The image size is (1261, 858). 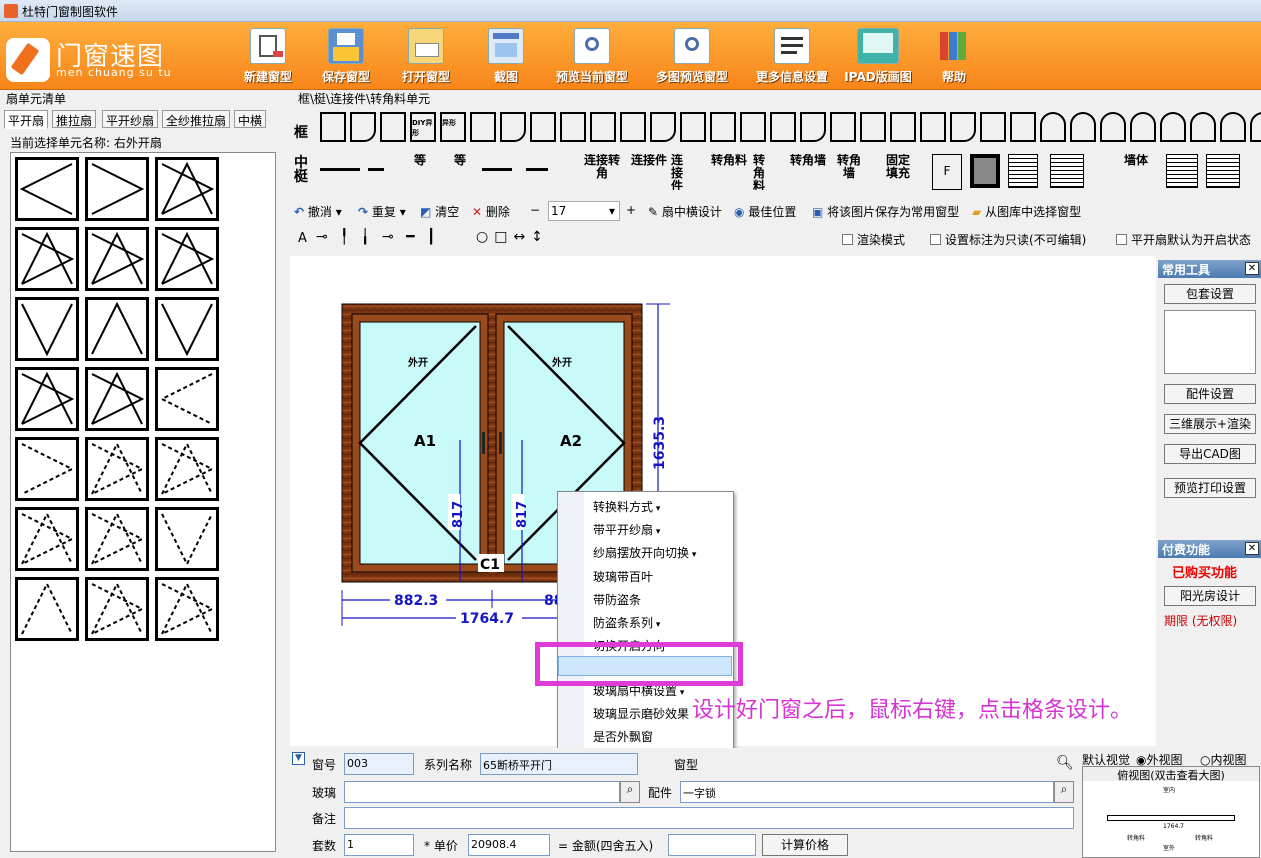 What do you see at coordinates (506, 56) in the screenshot?
I see `screenshot-button: 截图` at bounding box center [506, 56].